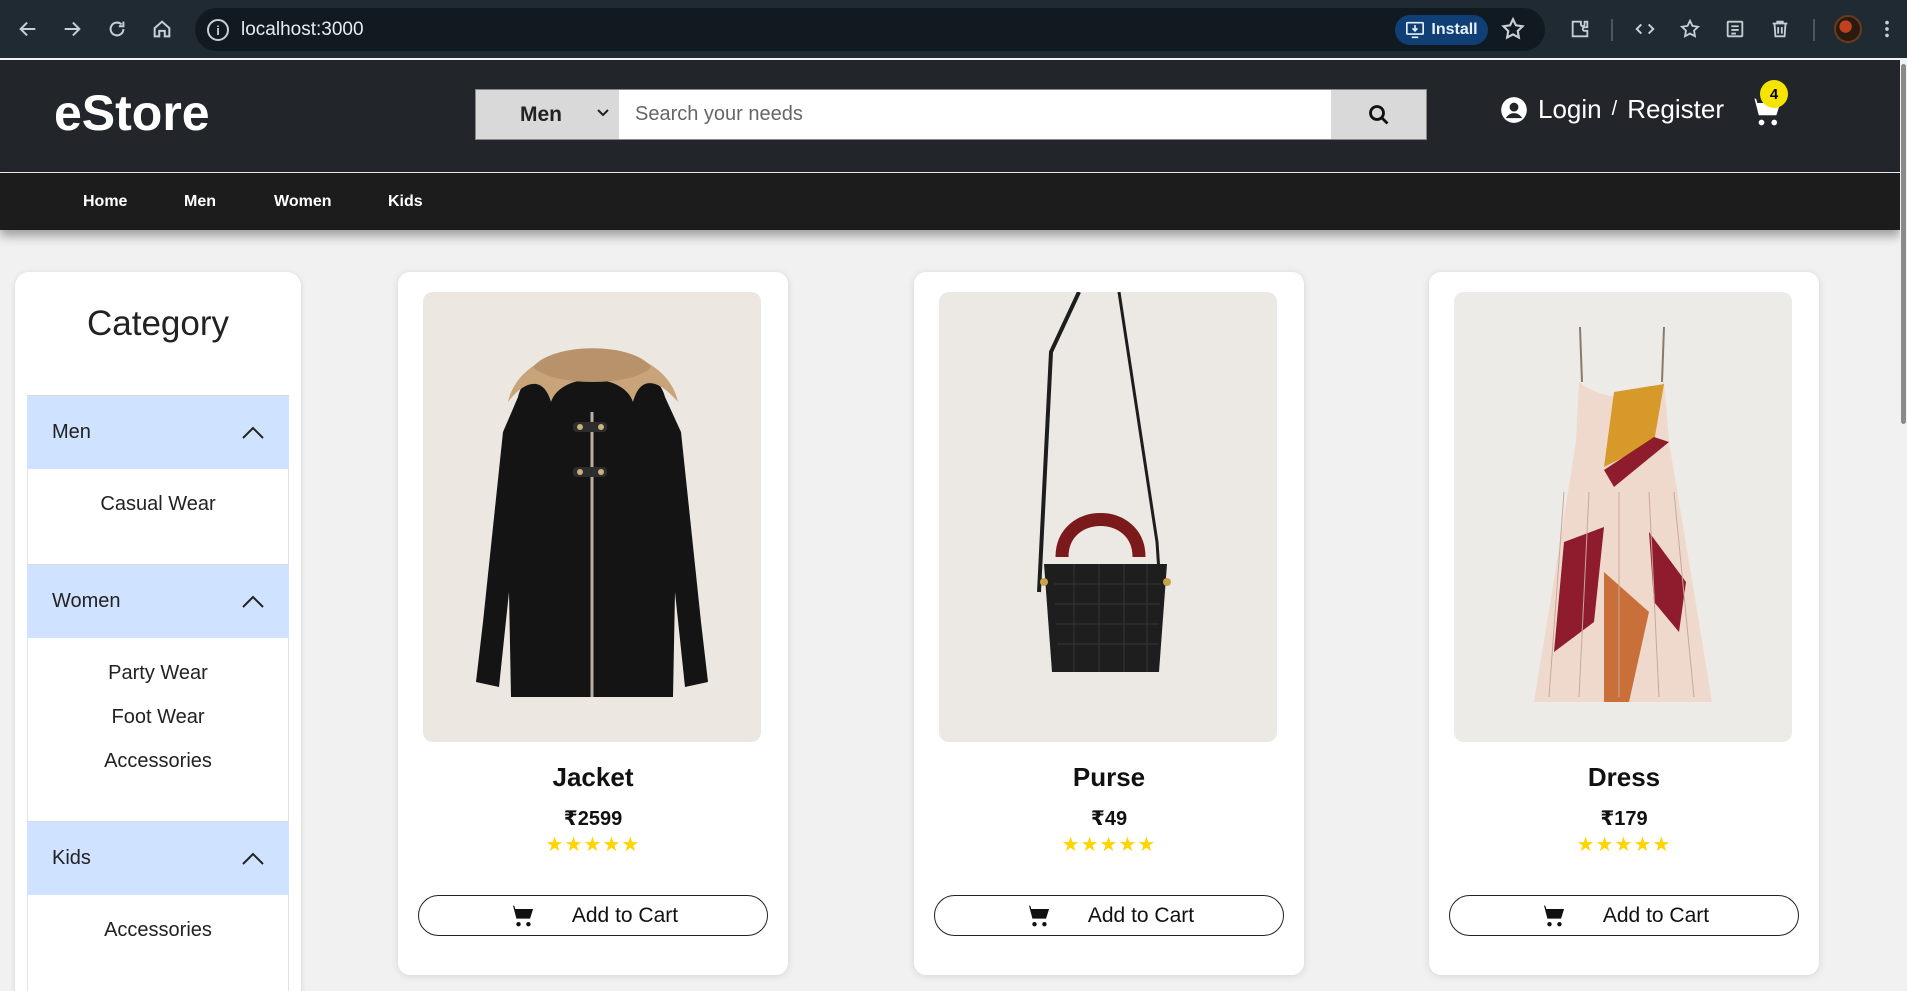 This screenshot has width=1907, height=991. Describe the element at coordinates (72, 29) in the screenshot. I see `forward-icon` at that location.